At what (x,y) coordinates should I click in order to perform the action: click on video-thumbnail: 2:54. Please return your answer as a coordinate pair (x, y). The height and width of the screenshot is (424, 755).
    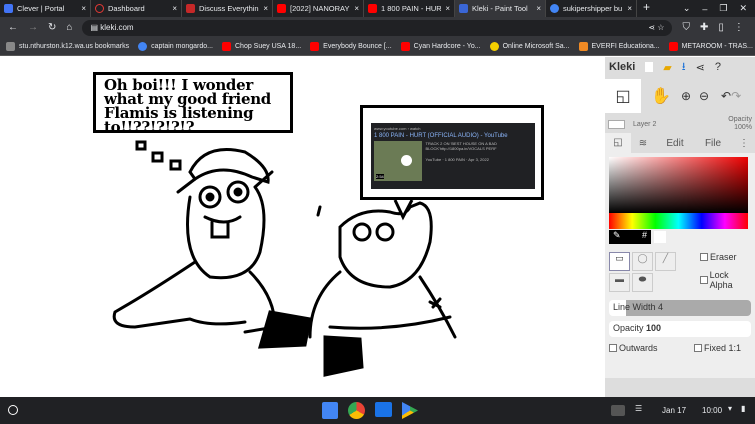
    Looking at the image, I should click on (398, 161).